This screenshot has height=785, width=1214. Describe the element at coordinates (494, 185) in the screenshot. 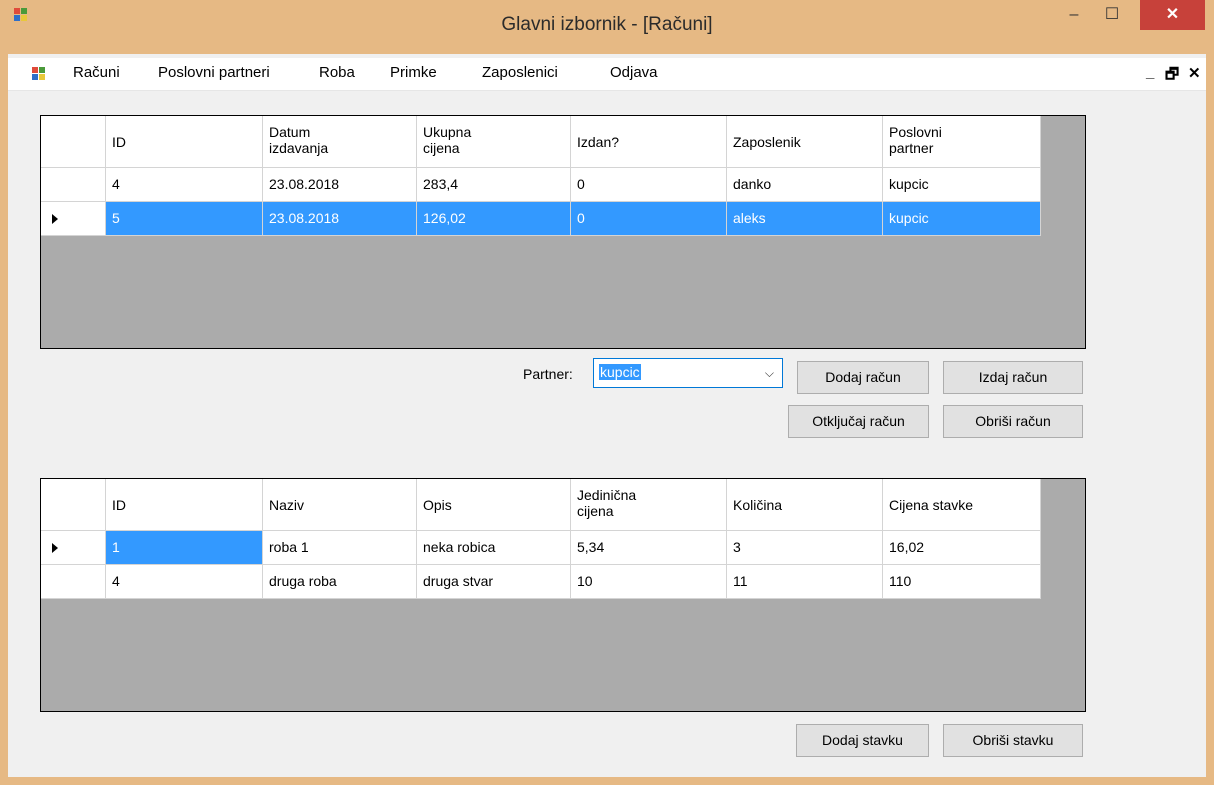

I see `table-cell: 283,4` at that location.